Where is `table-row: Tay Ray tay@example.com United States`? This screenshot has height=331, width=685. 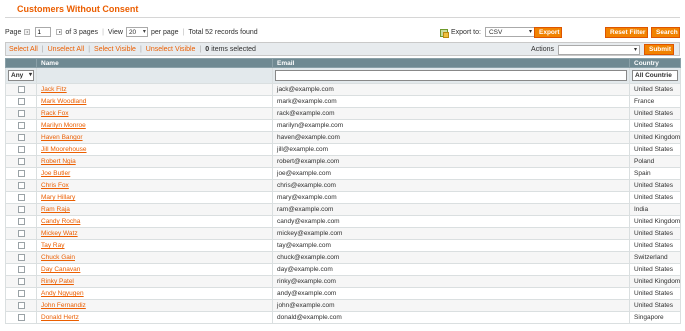 table-row: Tay Ray tay@example.com United States is located at coordinates (343, 245).